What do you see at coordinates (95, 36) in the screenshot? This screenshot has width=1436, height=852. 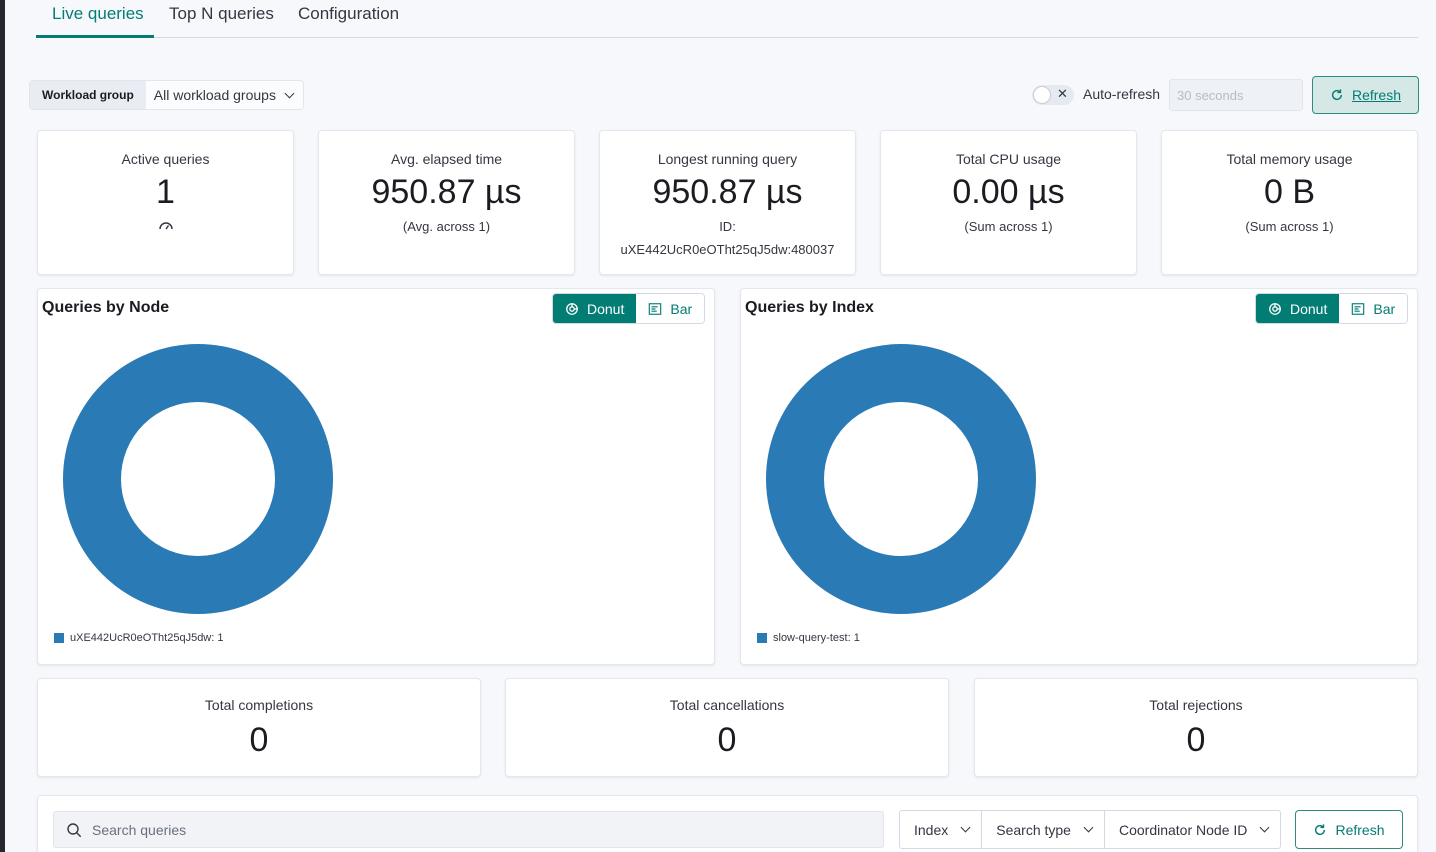 I see `active-tab-indicator` at bounding box center [95, 36].